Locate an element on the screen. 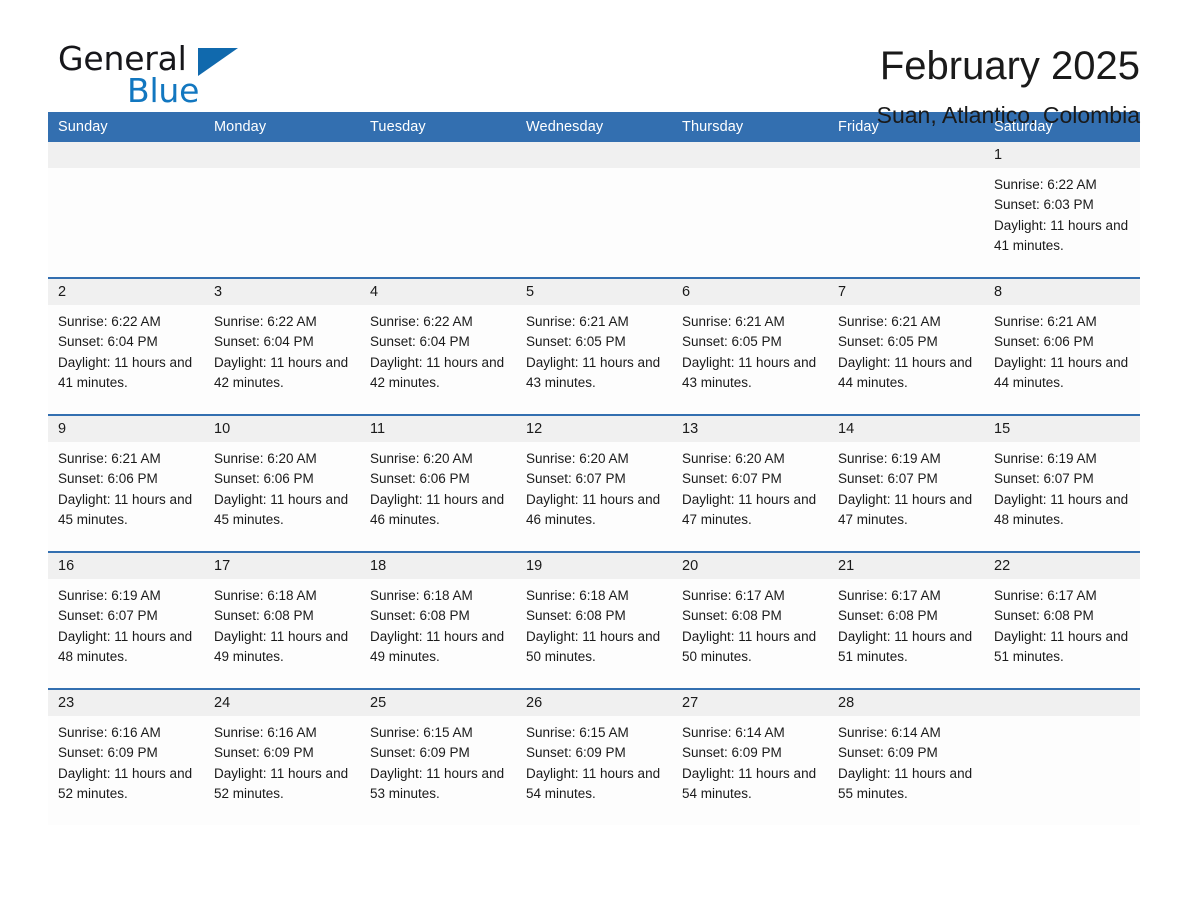 The image size is (1188, 918). daylight-text: Daylight: 11 hours and 54 minutes. is located at coordinates (593, 783).